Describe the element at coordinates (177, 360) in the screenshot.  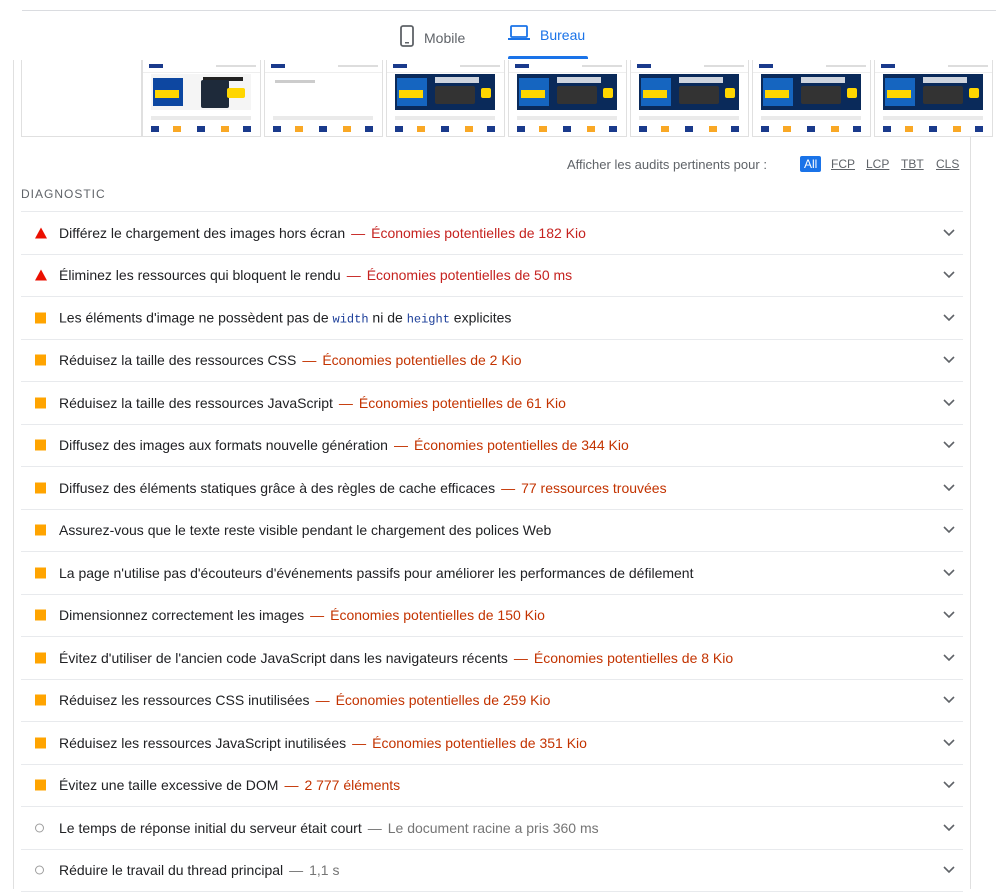
I see `audit-title: Réduisez la taille des ressources CSS` at that location.